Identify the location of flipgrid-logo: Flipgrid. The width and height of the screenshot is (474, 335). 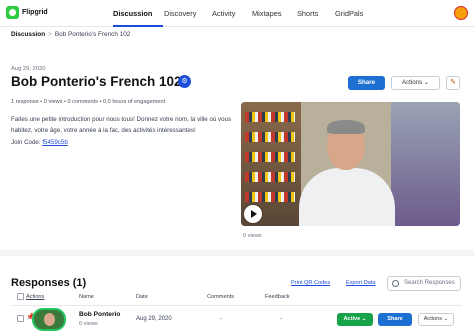
(27, 12).